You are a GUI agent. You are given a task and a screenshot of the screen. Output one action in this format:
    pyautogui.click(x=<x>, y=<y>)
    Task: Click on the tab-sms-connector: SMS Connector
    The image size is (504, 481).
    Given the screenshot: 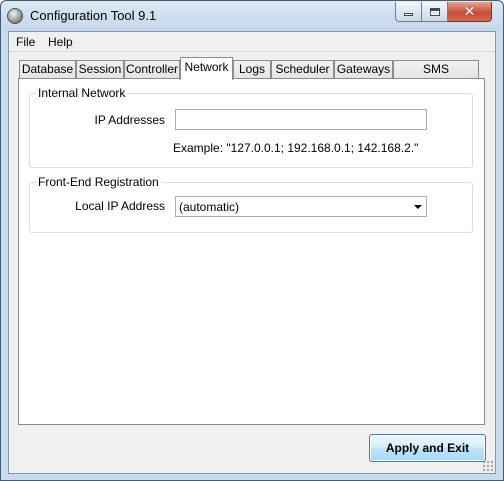 What is the action you would take?
    pyautogui.click(x=436, y=76)
    